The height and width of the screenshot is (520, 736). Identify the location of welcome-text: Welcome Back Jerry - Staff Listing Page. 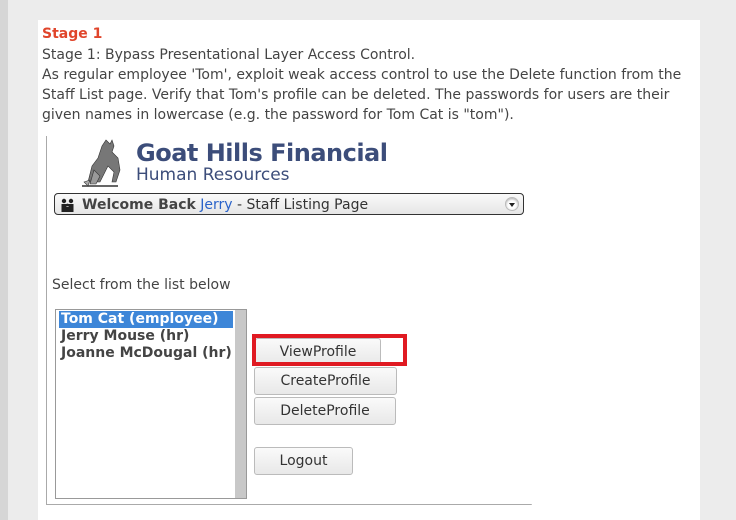
(225, 205).